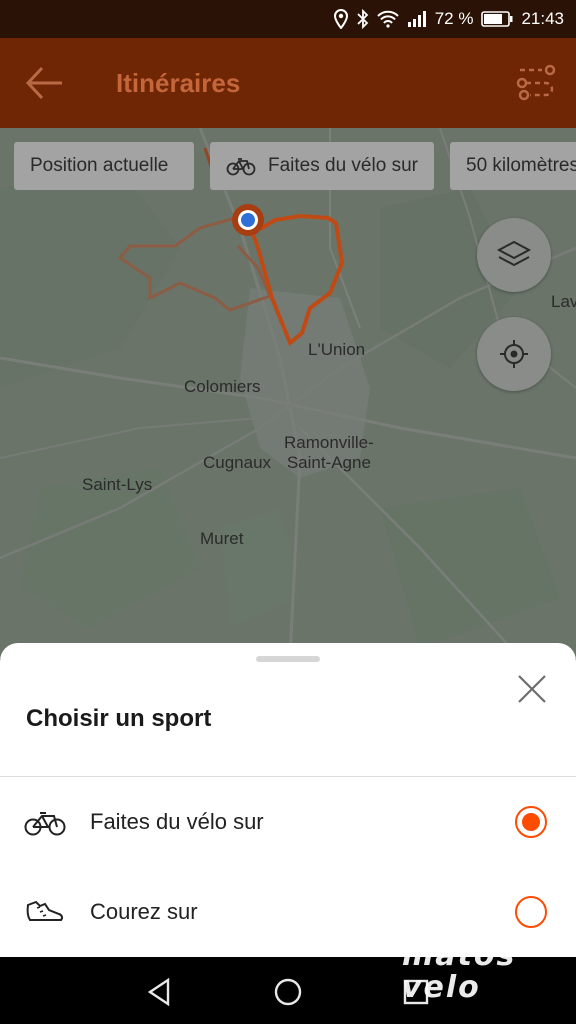 This screenshot has height=1024, width=576. Describe the element at coordinates (459, 955) in the screenshot. I see `watermark-line1: matos` at that location.